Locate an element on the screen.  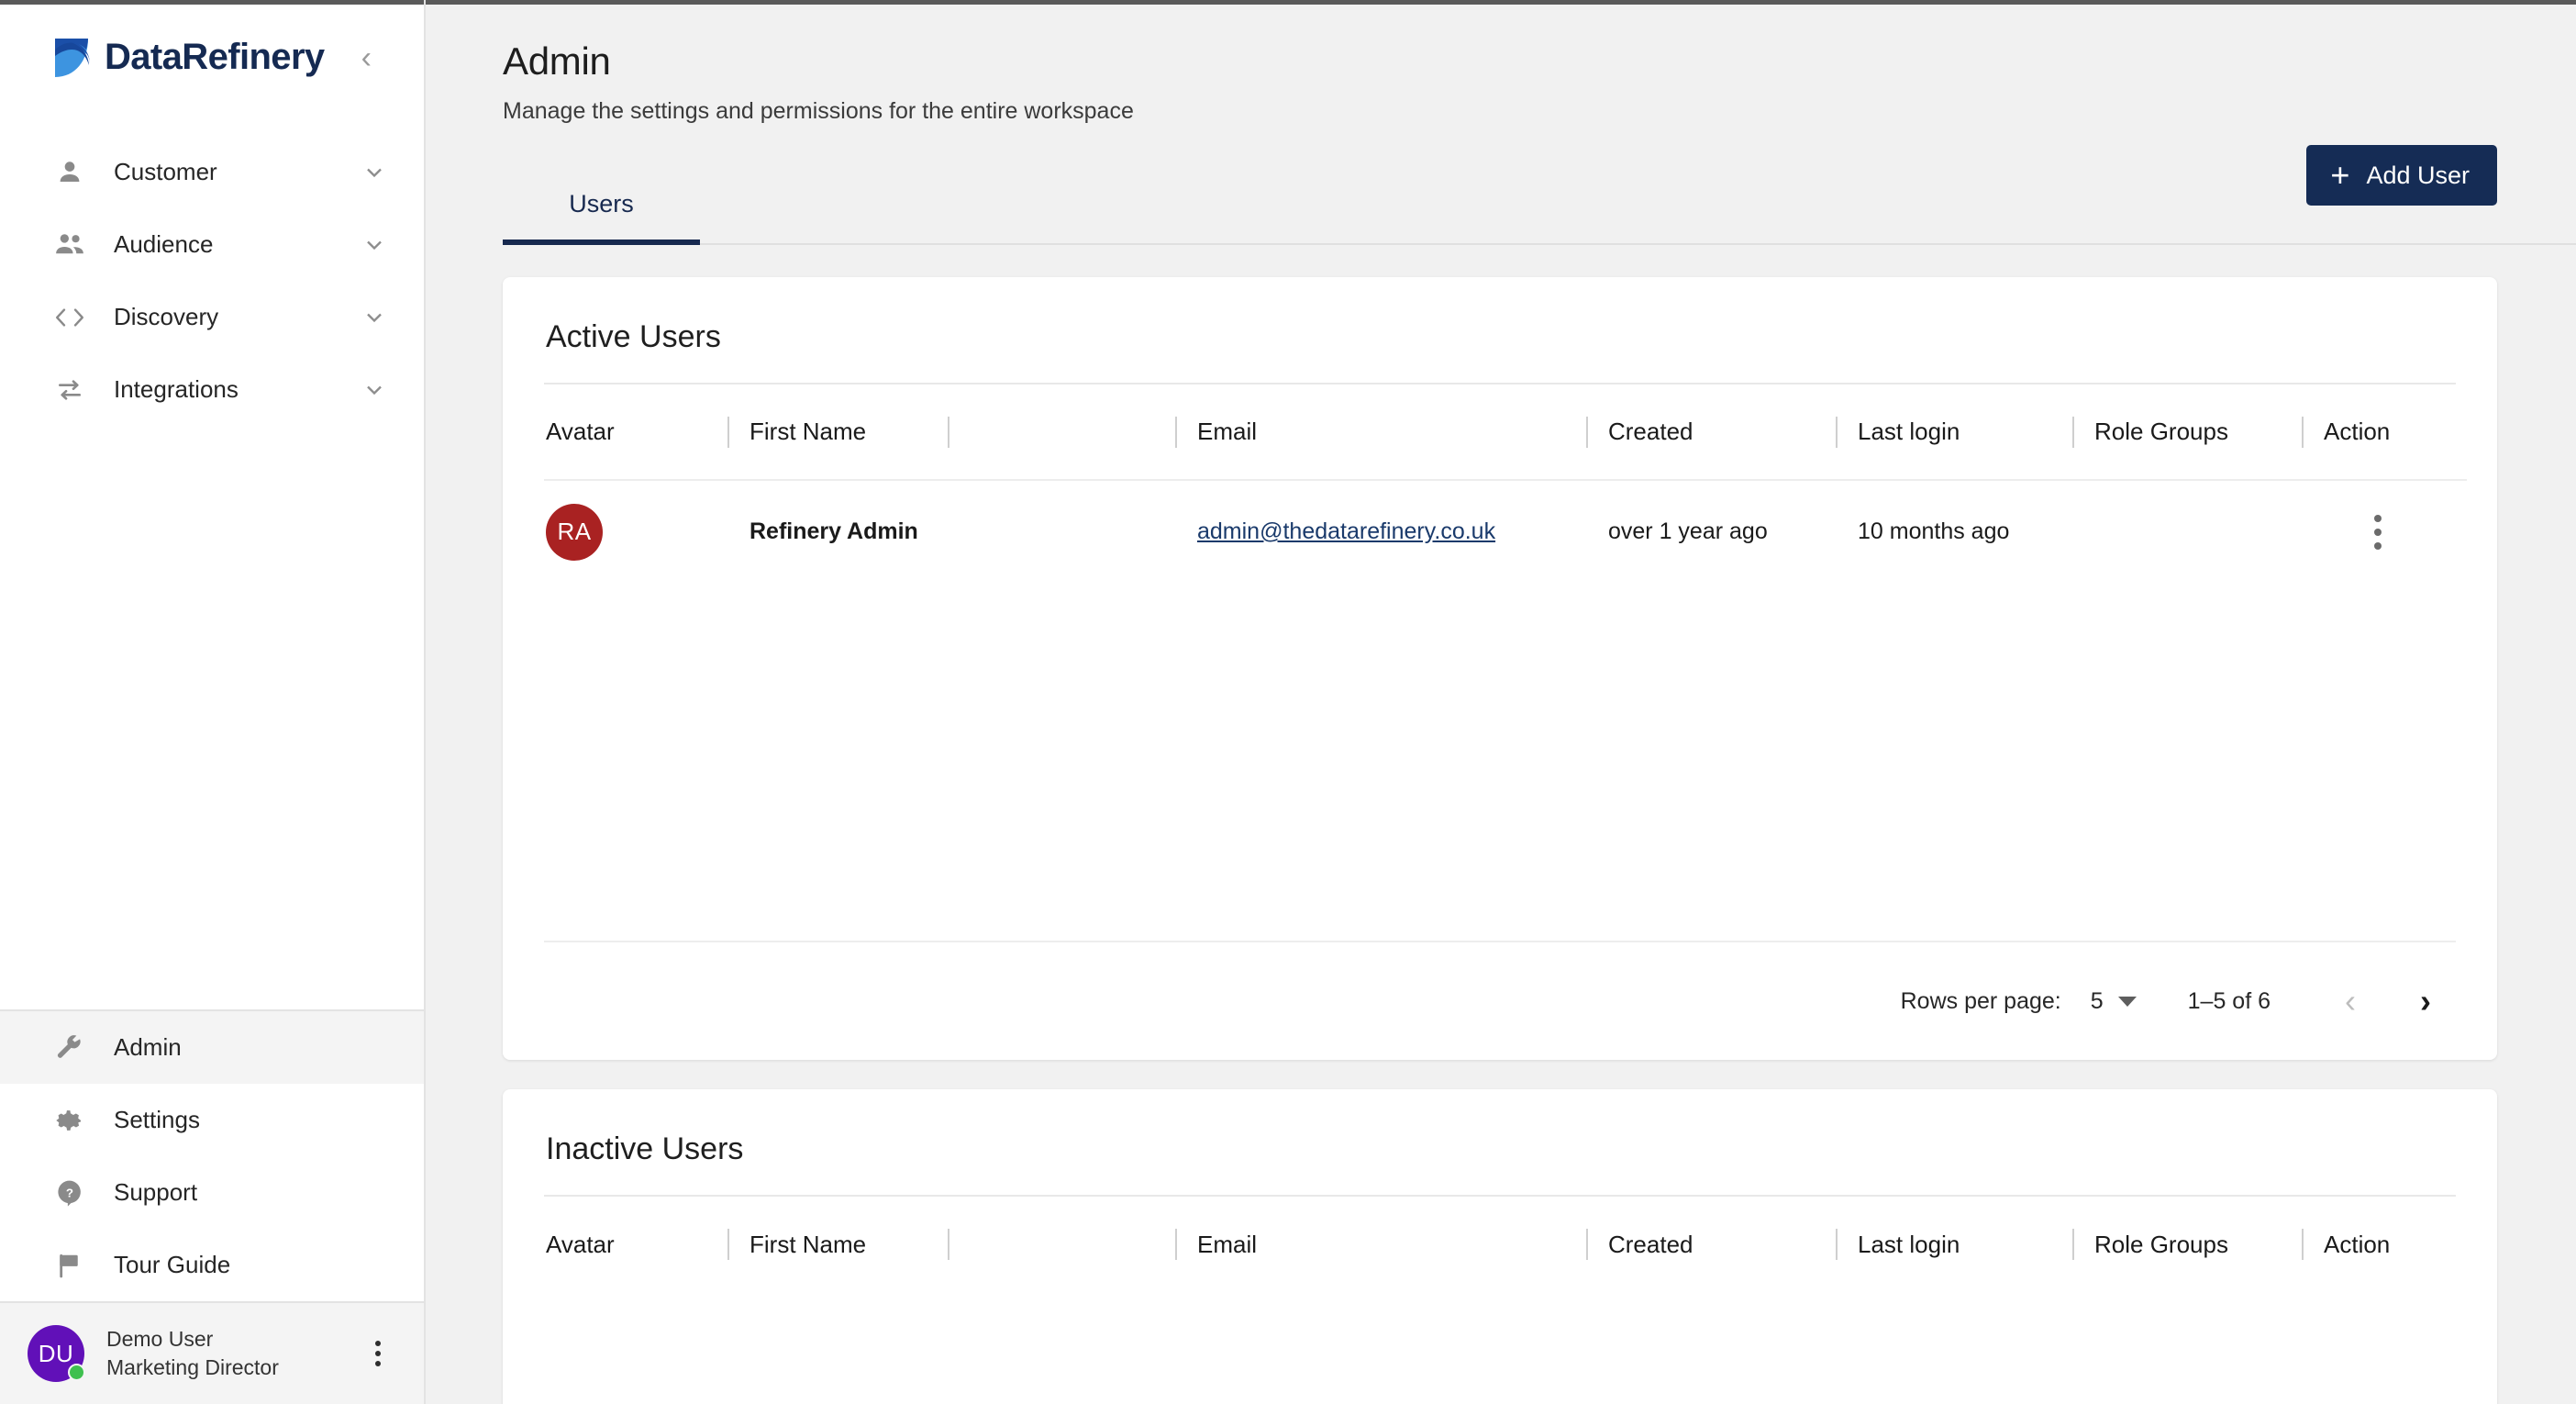
cell-first-name: Refinery Admin is located at coordinates (837, 531).